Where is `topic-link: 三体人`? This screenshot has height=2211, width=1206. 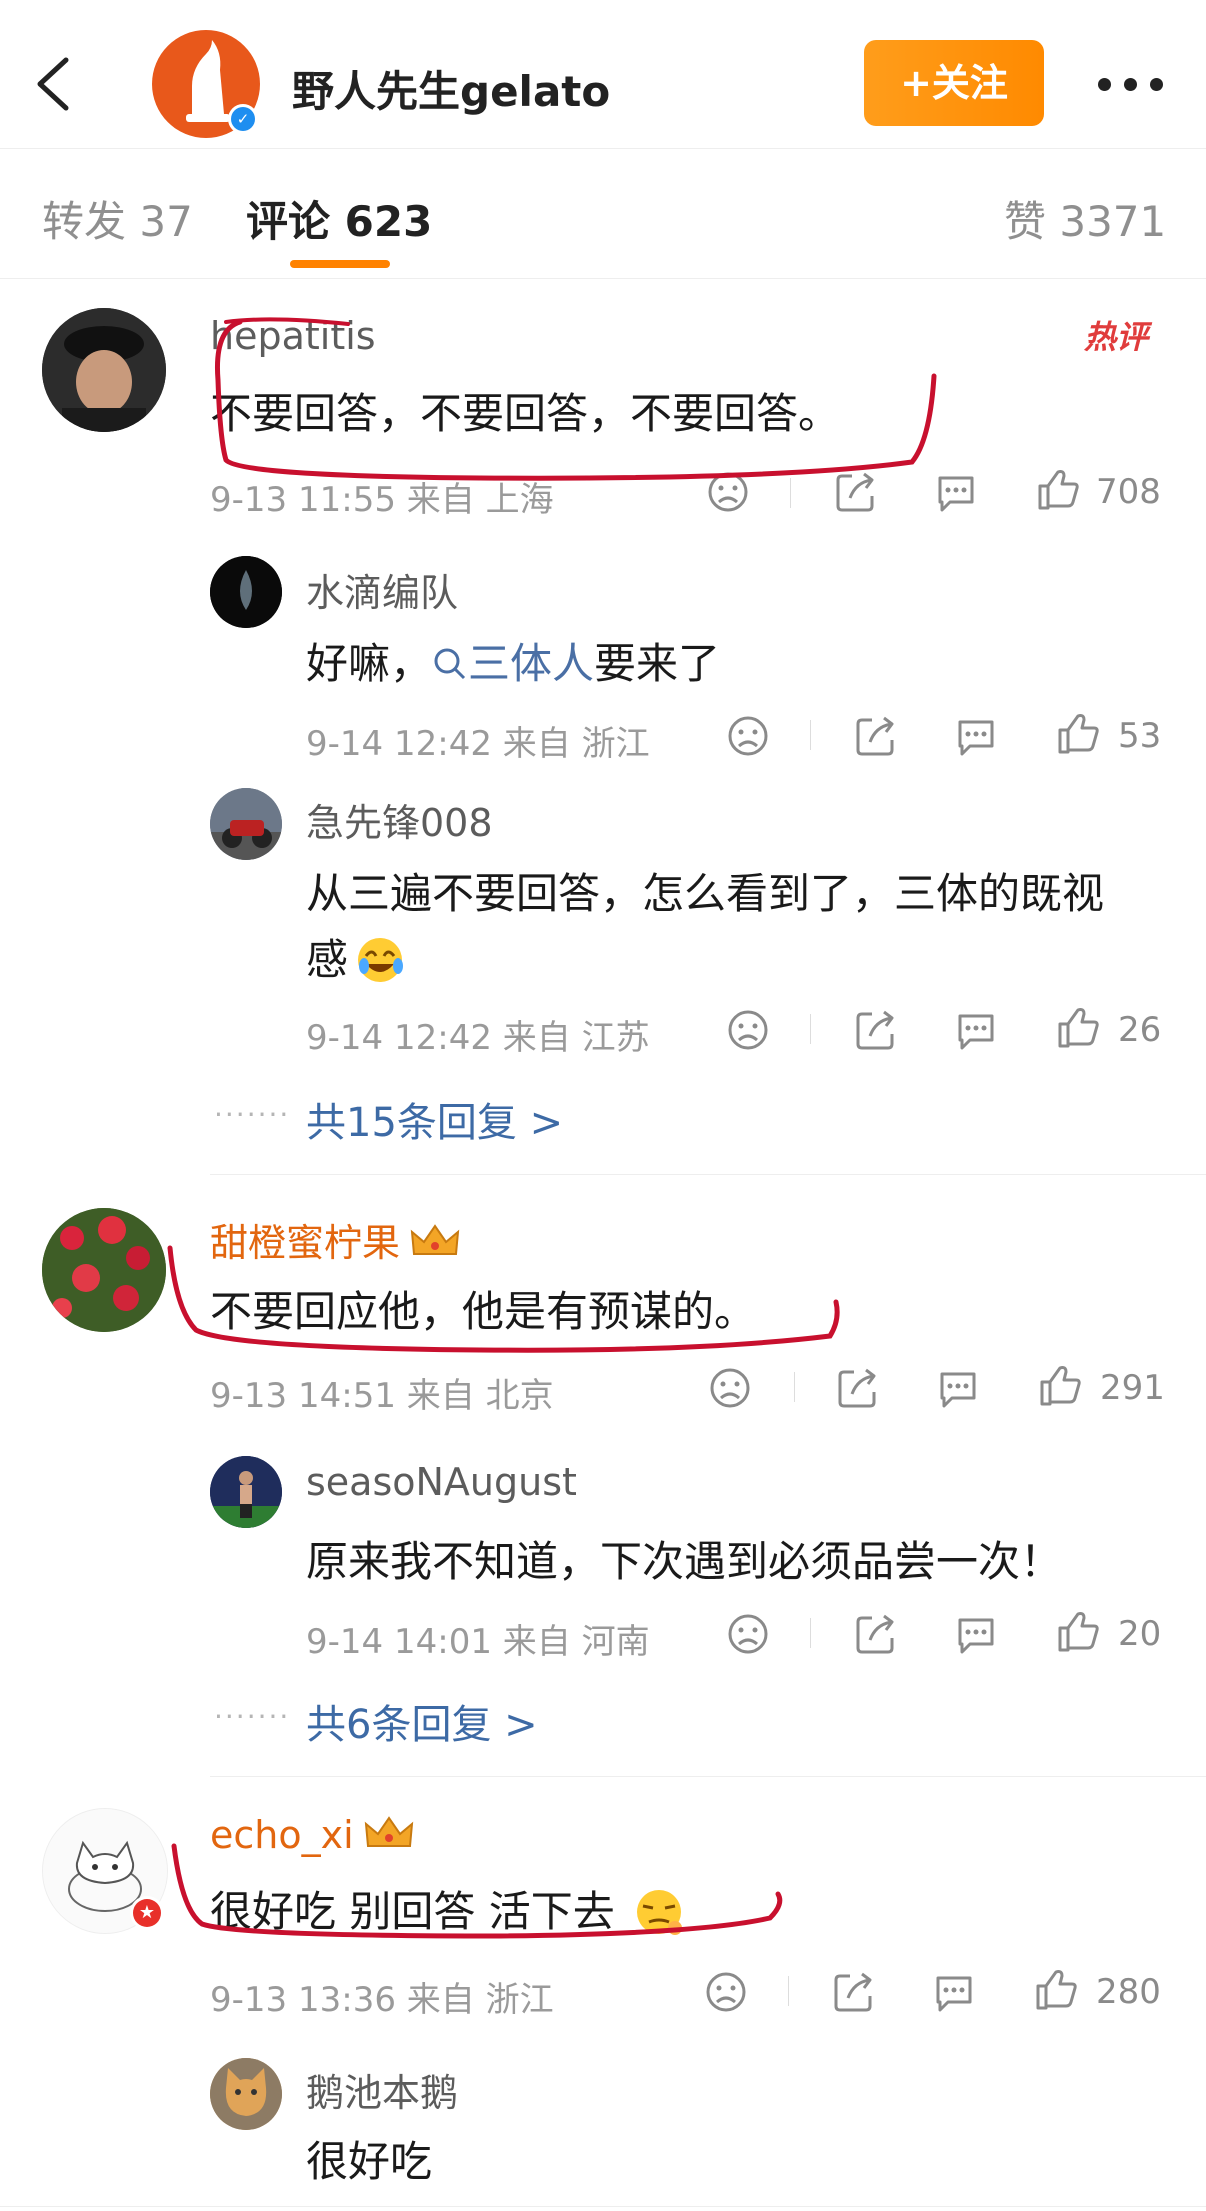 topic-link: 三体人 is located at coordinates (513, 663).